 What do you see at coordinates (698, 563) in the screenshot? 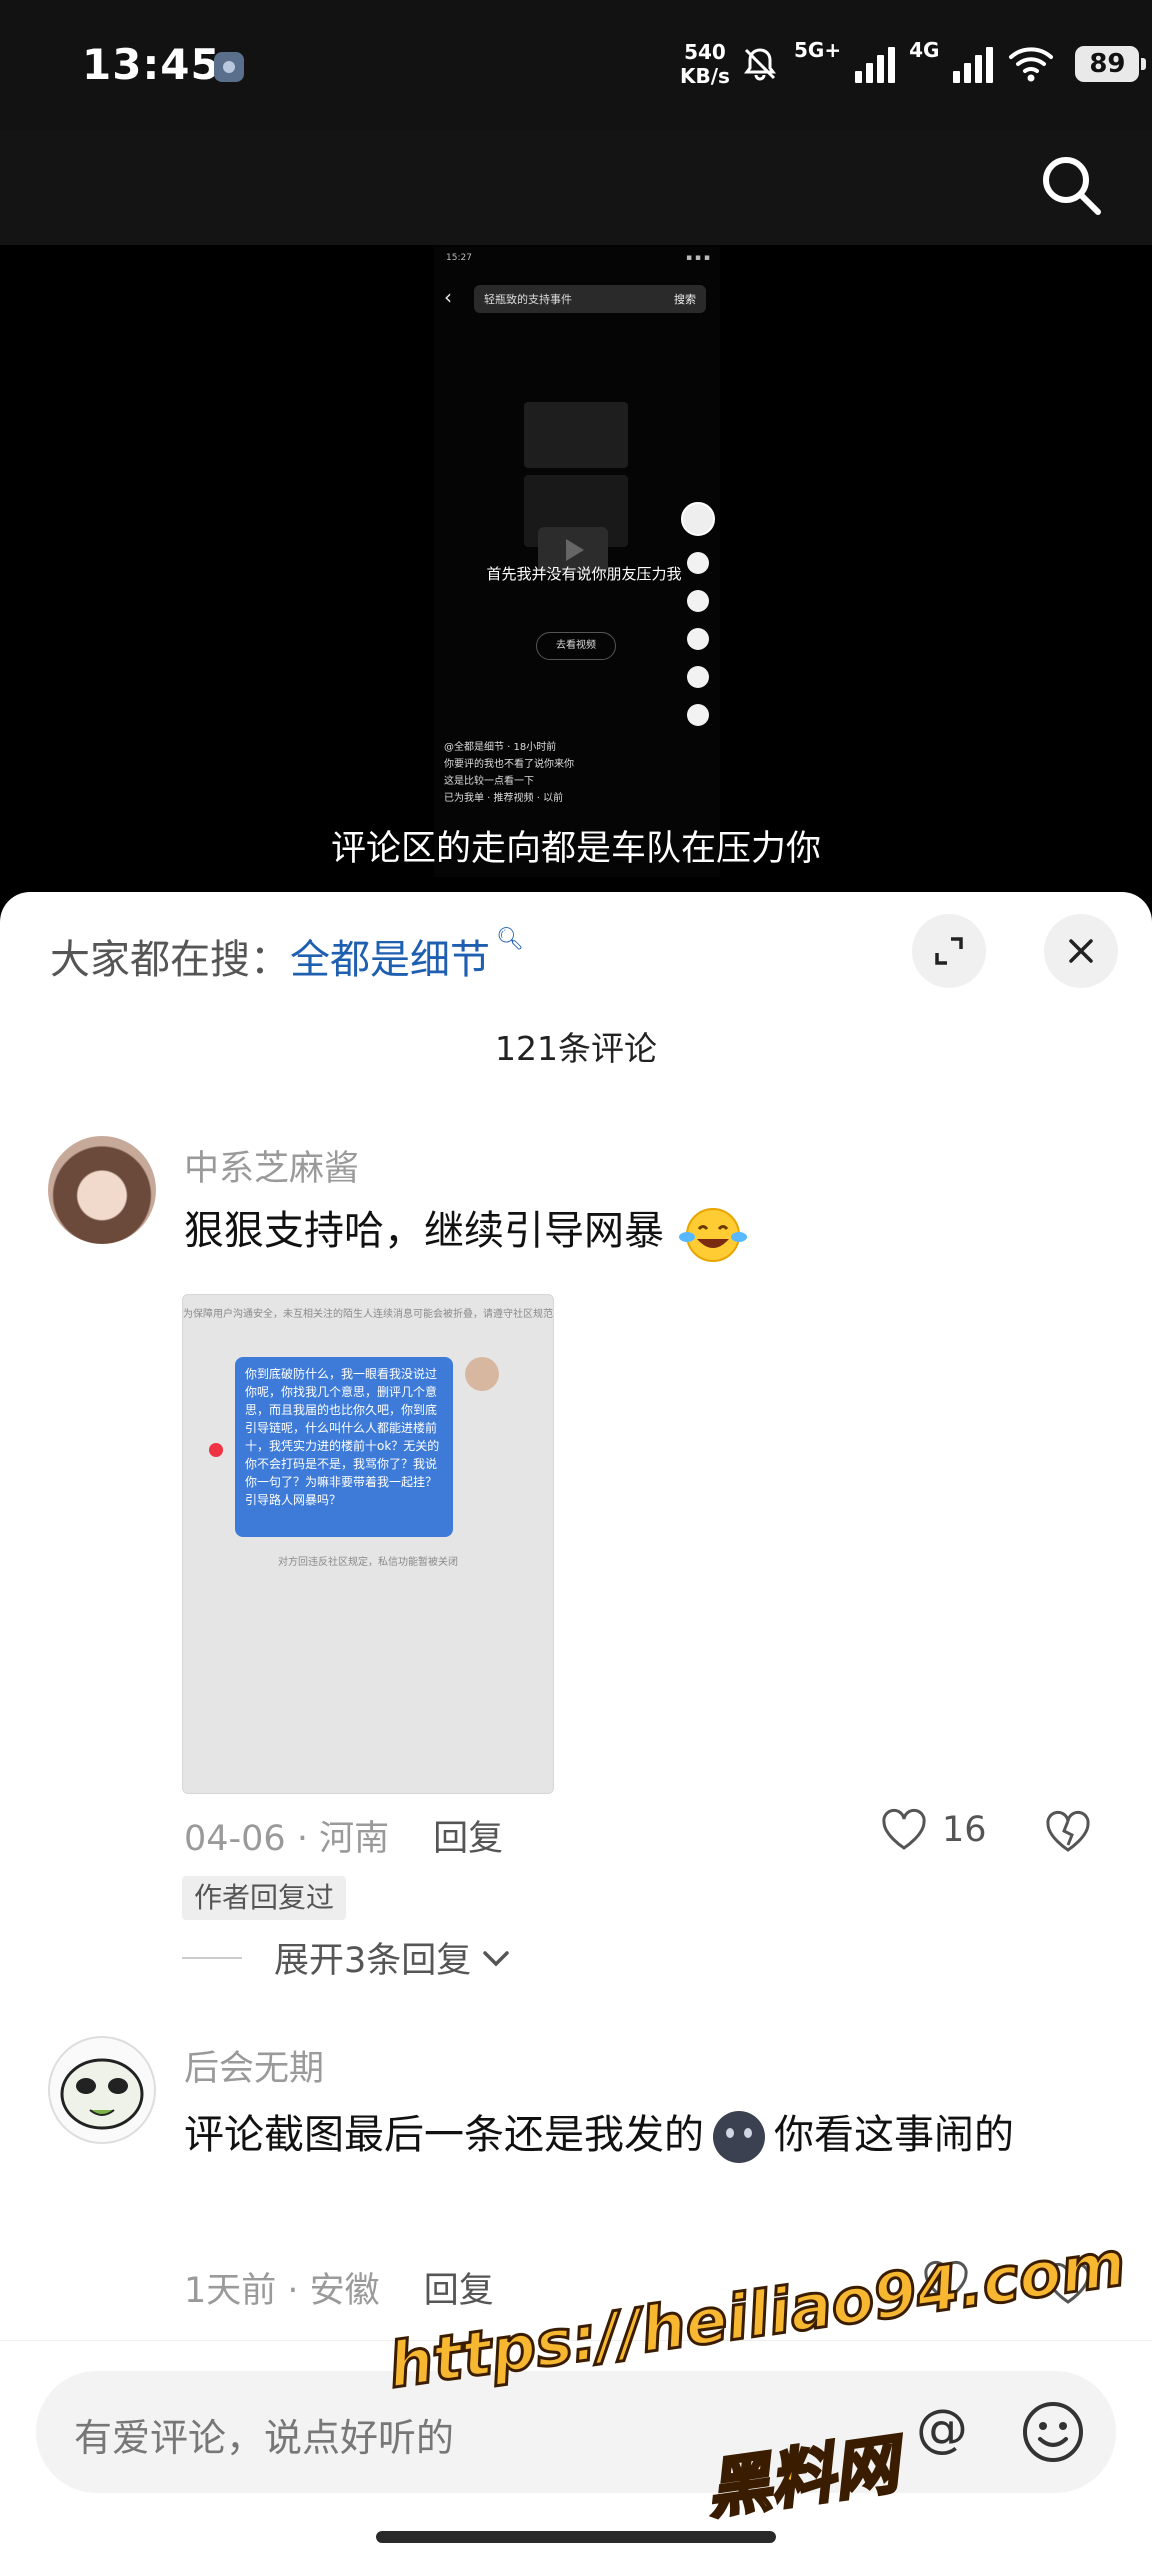
I see `embedded-like-icon` at bounding box center [698, 563].